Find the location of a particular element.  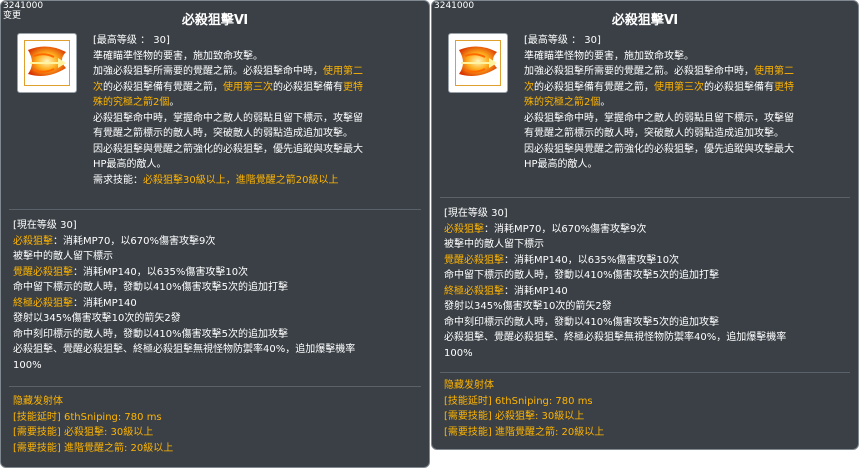

required-skill: 需求技能：必殺狙擊30級以上，進階覺醒之箭20級以上 is located at coordinates (216, 180).